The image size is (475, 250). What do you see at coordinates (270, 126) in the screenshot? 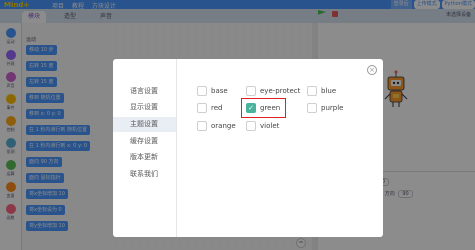
I see `theme-label-violet: violet` at bounding box center [270, 126].